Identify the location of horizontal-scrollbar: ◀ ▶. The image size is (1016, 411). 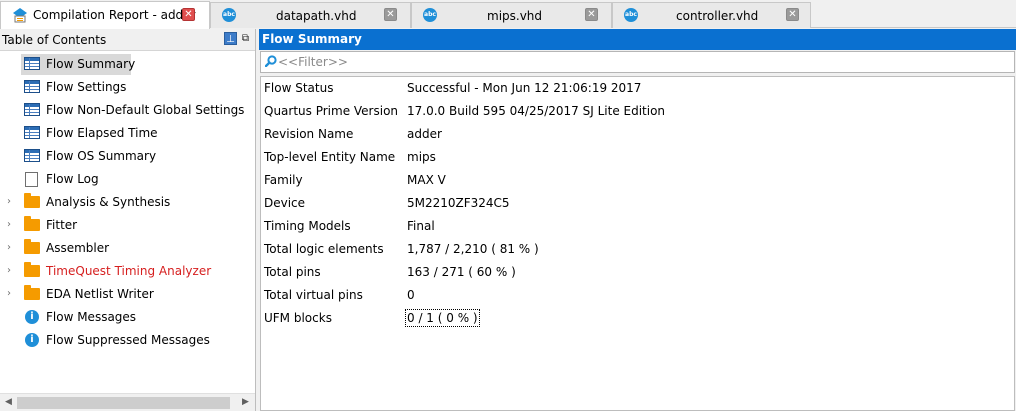
(127, 402).